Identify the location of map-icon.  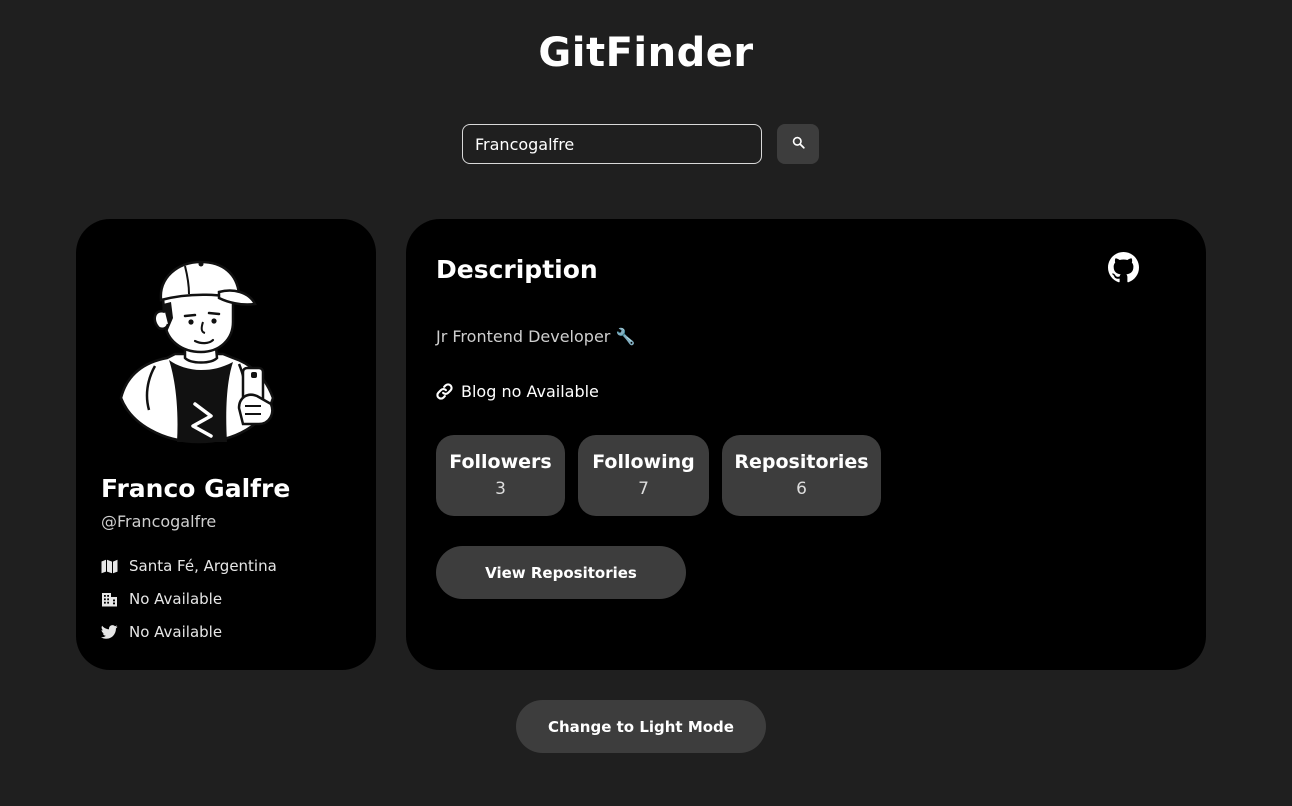
(109, 566).